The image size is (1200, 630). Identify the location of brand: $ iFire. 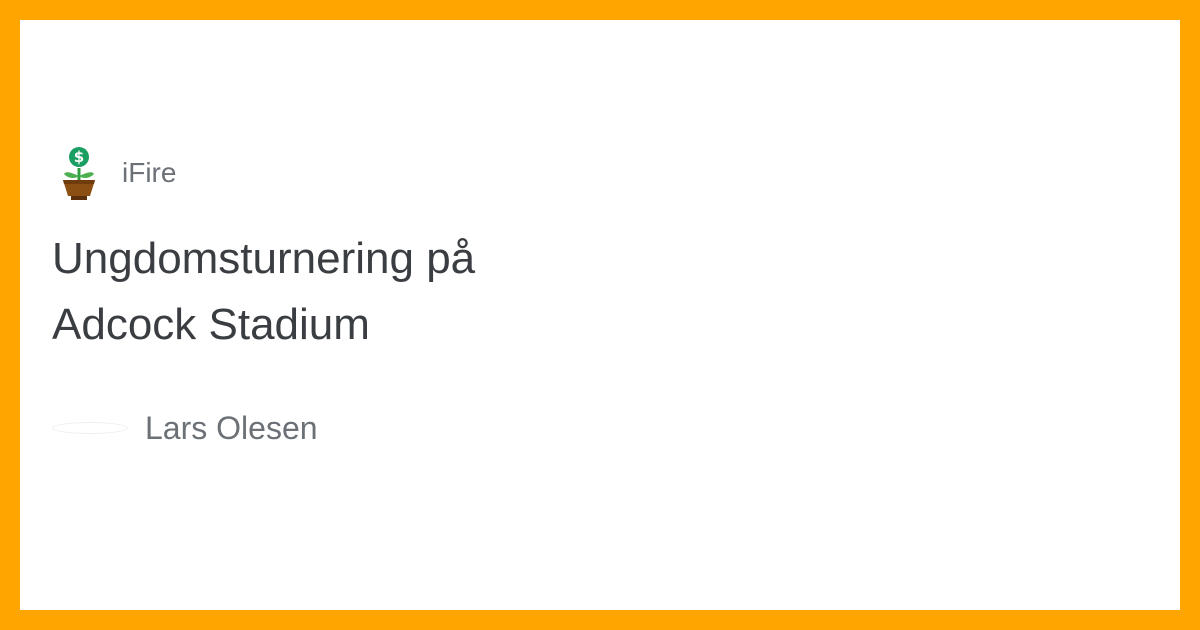
(115, 173).